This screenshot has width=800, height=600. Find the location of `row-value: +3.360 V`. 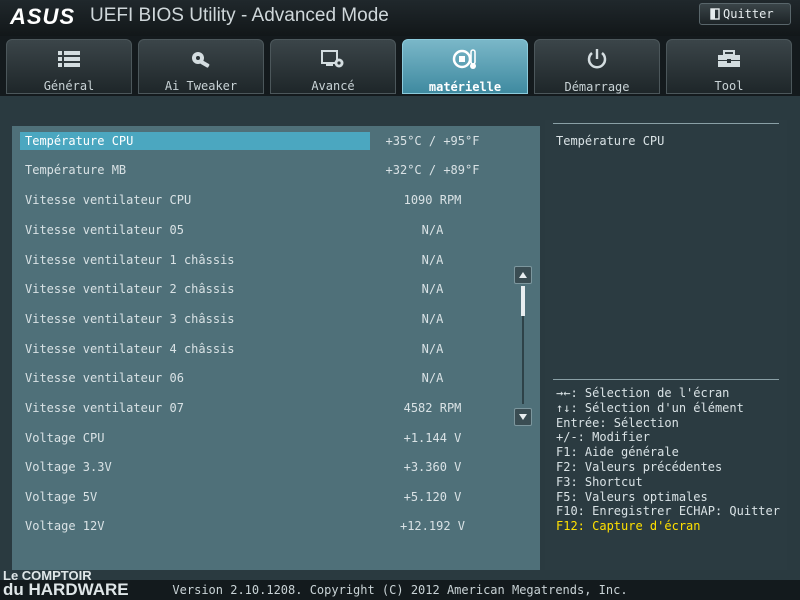

row-value: +3.360 V is located at coordinates (432, 467).